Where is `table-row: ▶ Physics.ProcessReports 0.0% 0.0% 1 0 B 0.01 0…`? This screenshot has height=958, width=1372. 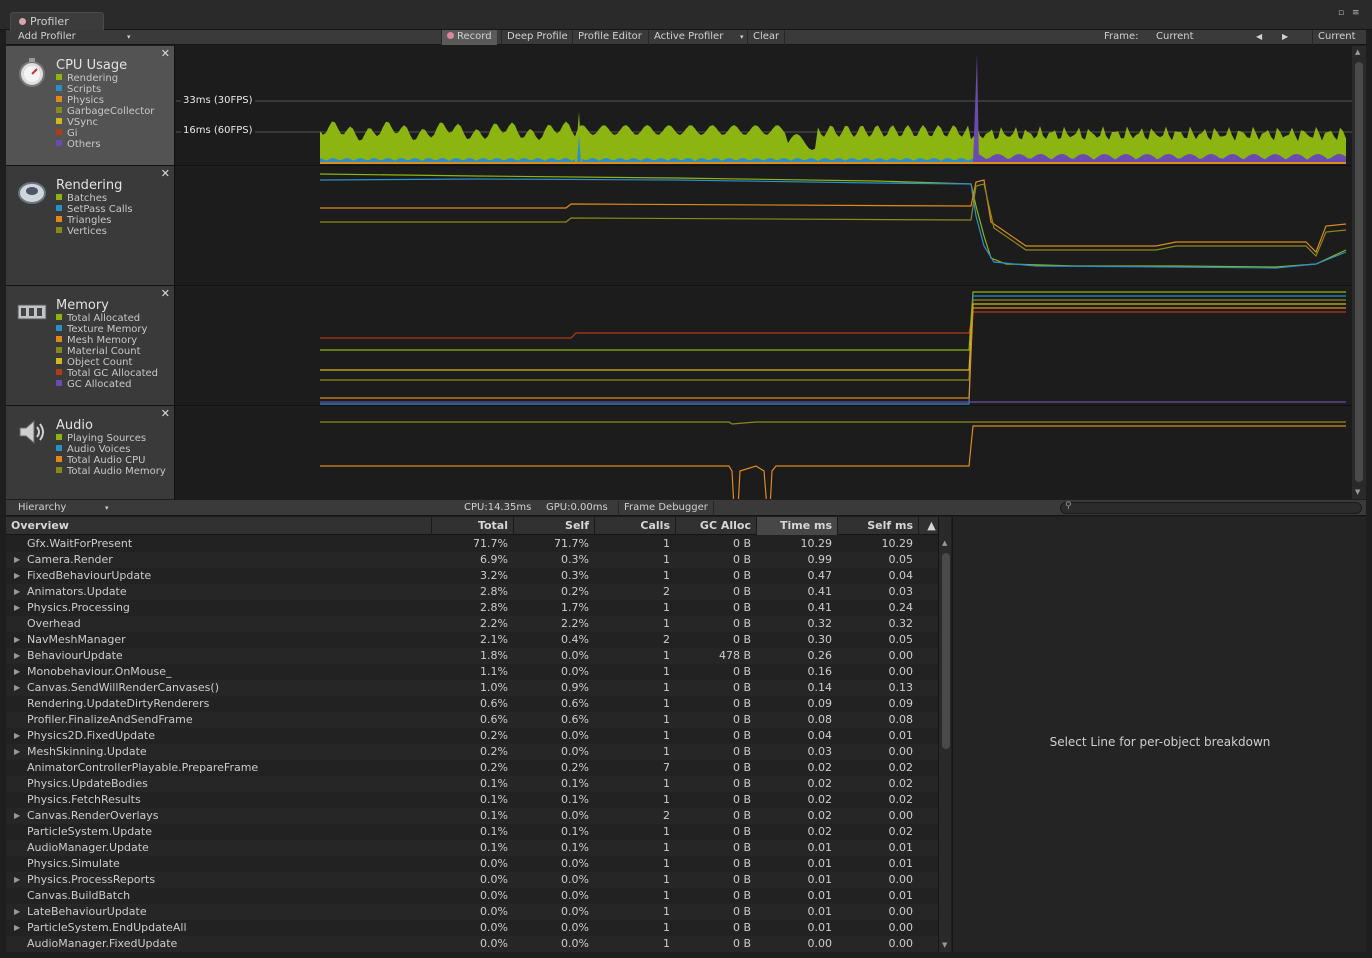
table-row: ▶ Physics.ProcessReports 0.0% 0.0% 1 0 B 0.01 0… is located at coordinates (475, 880).